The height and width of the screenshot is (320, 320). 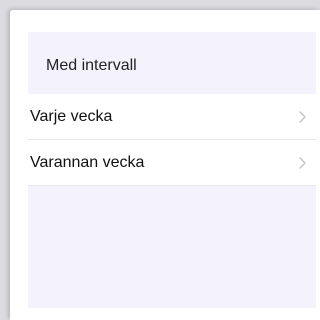 What do you see at coordinates (172, 117) in the screenshot?
I see `option-every-week: Varje vecka` at bounding box center [172, 117].